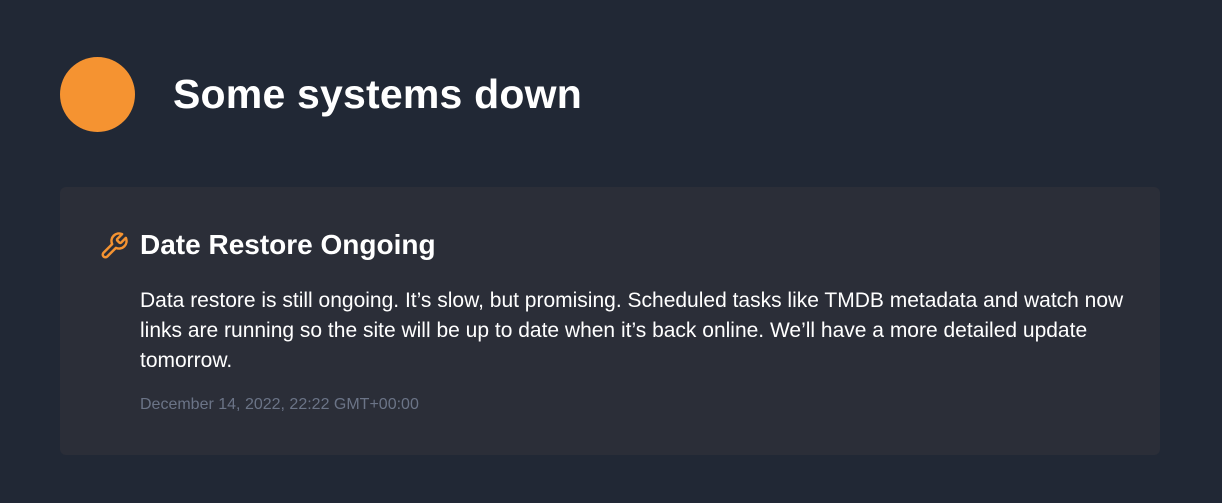 This screenshot has width=1222, height=503. What do you see at coordinates (279, 404) in the screenshot?
I see `incident-timestamp: December 14, 2022, 22:22 GMT+00:00` at bounding box center [279, 404].